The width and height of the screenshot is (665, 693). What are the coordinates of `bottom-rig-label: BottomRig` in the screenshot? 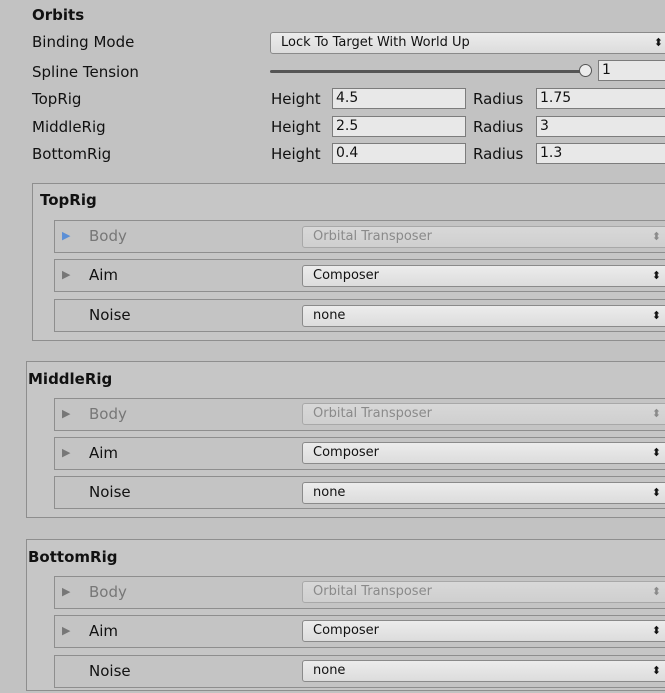 It's located at (72, 154).